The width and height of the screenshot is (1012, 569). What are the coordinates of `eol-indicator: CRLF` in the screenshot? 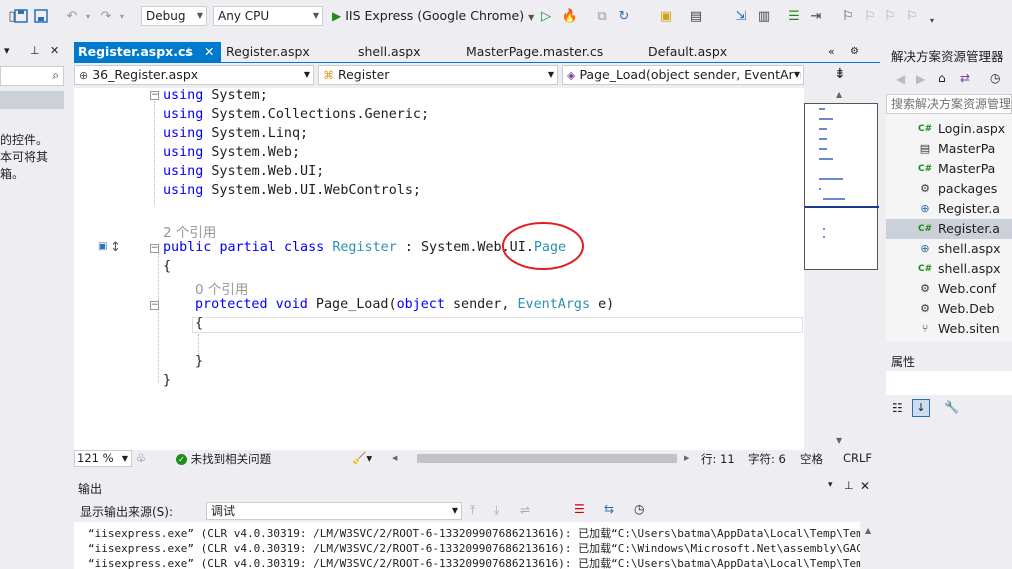 It's located at (857, 458).